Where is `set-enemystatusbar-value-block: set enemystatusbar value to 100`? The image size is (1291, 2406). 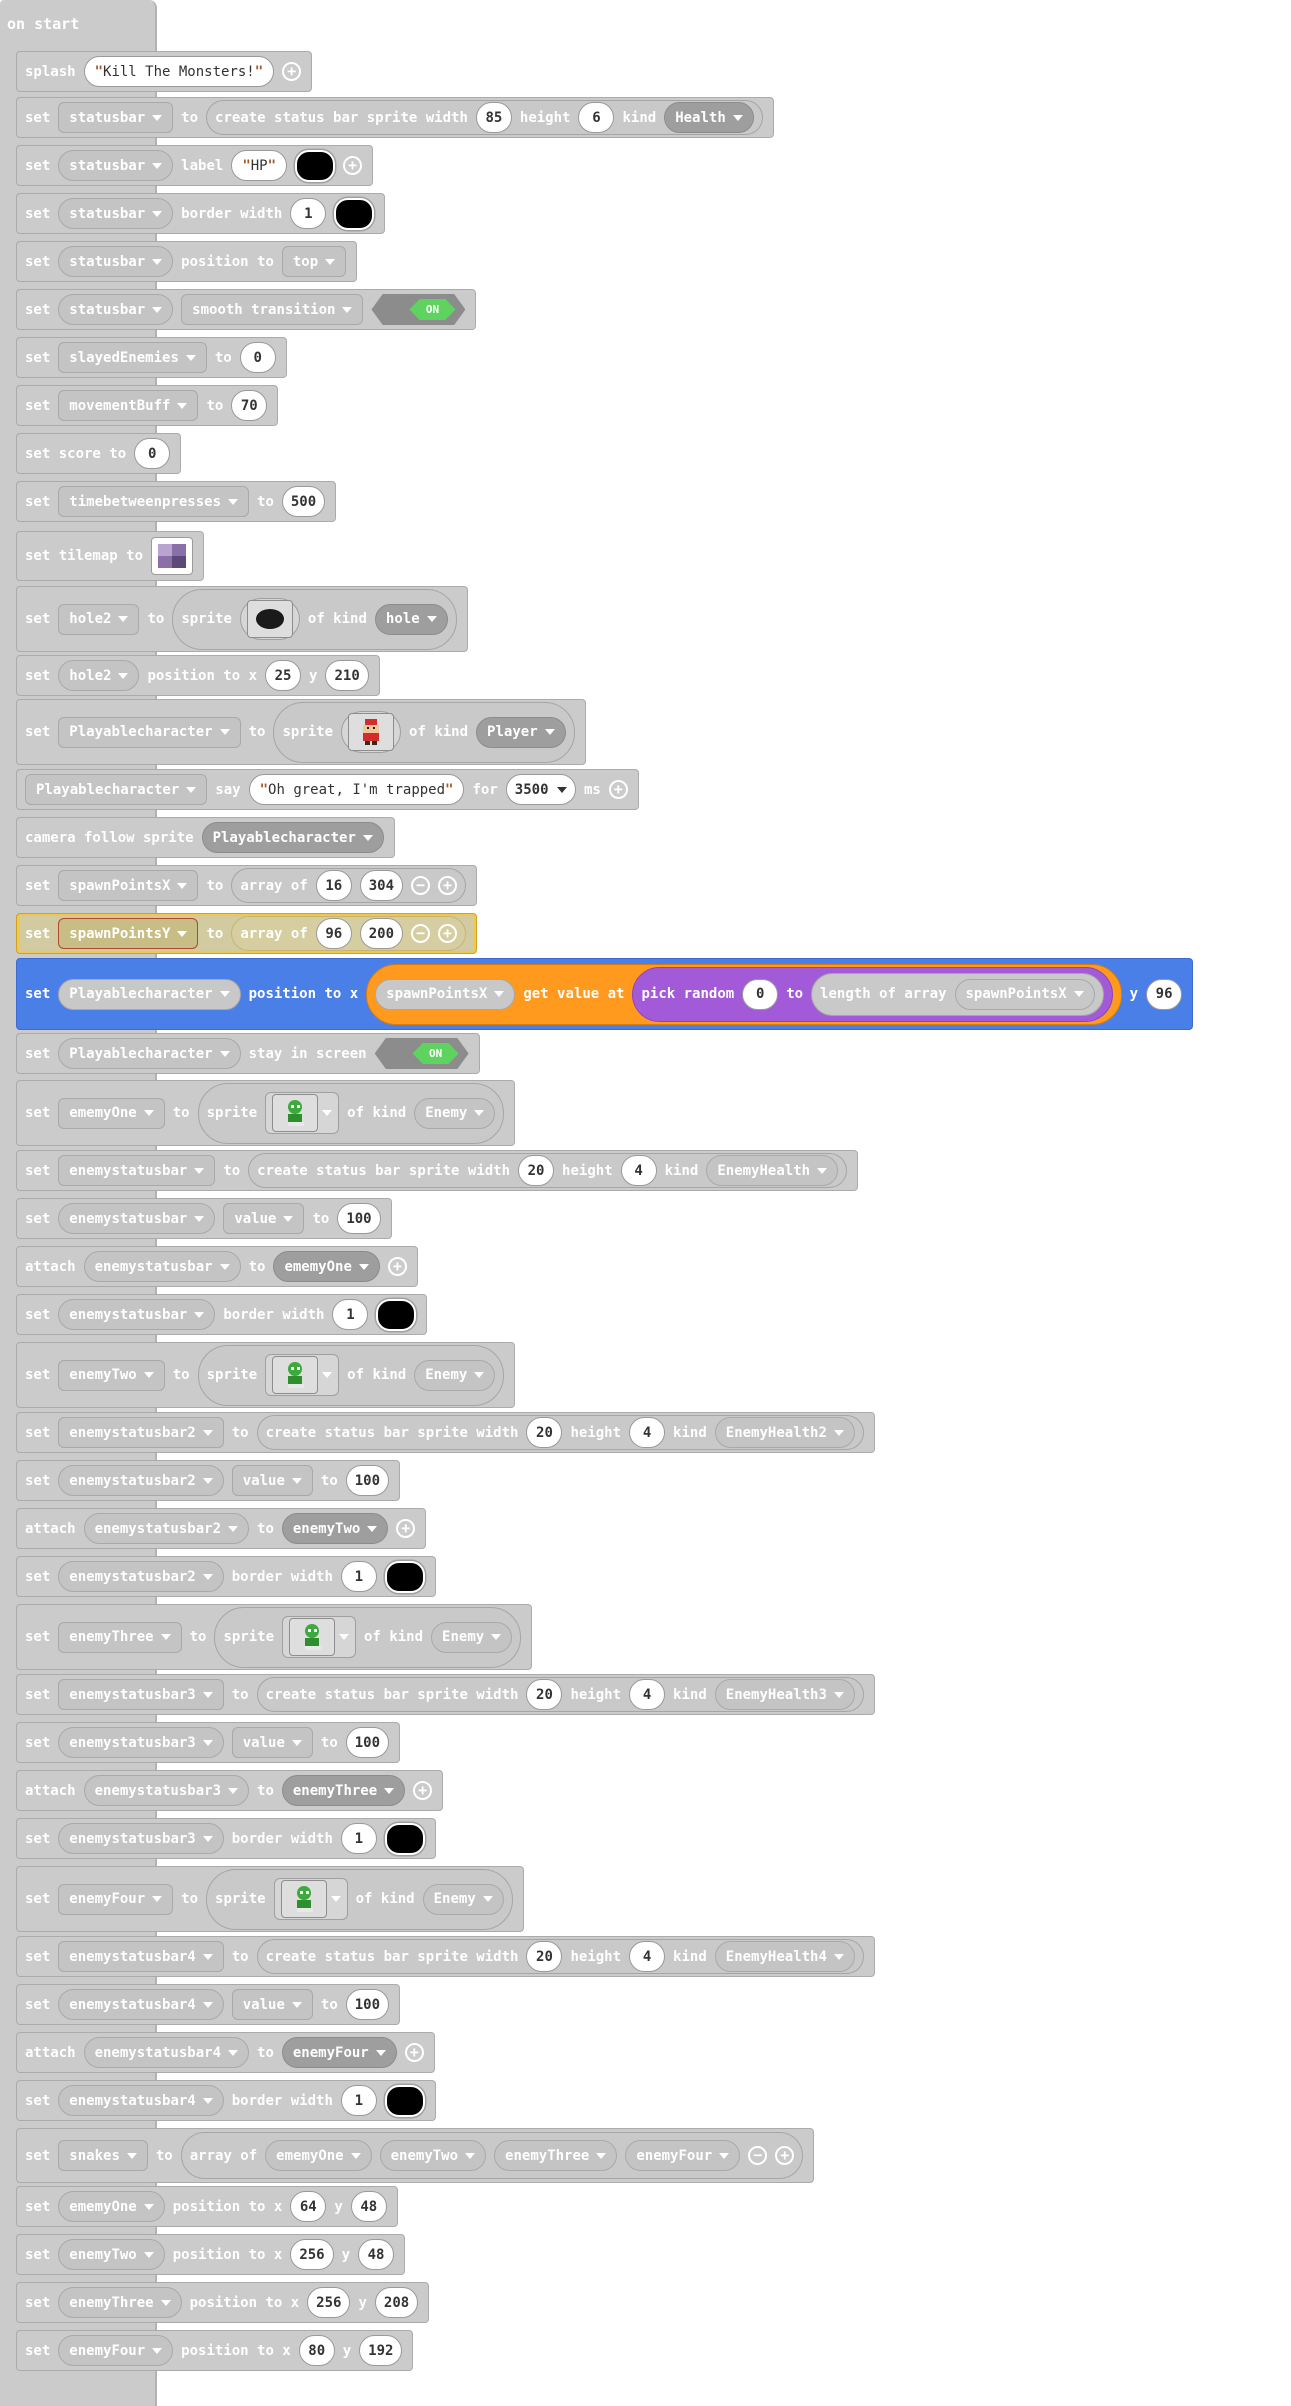
set-enemystatusbar-value-block: set enemystatusbar value to 100 is located at coordinates (204, 1218).